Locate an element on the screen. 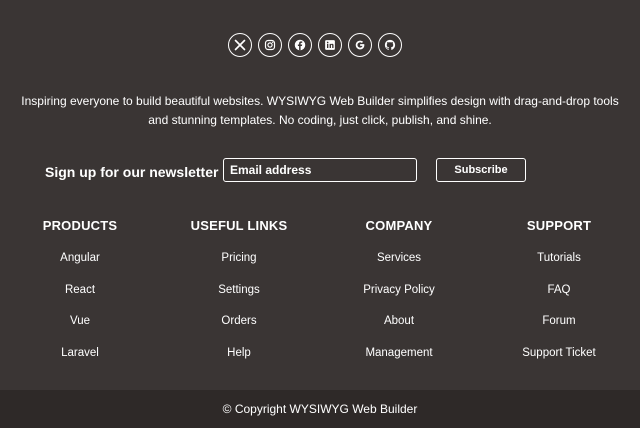  footer-link-services: Services is located at coordinates (399, 267).